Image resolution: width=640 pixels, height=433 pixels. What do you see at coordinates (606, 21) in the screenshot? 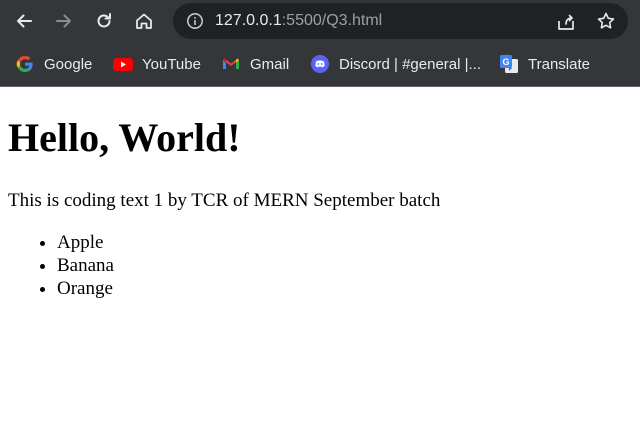
I see `bookmark-star-icon` at bounding box center [606, 21].